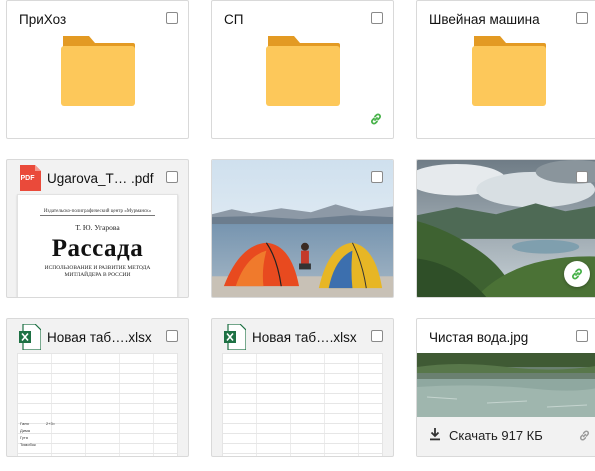  Describe the element at coordinates (97, 215) in the screenshot. I see `doc-rule` at that location.